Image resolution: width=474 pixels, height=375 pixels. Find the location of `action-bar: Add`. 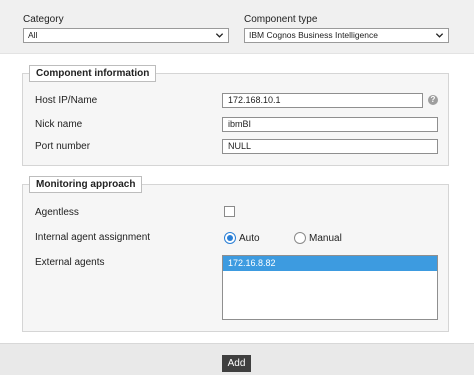

action-bar: Add is located at coordinates (237, 359).